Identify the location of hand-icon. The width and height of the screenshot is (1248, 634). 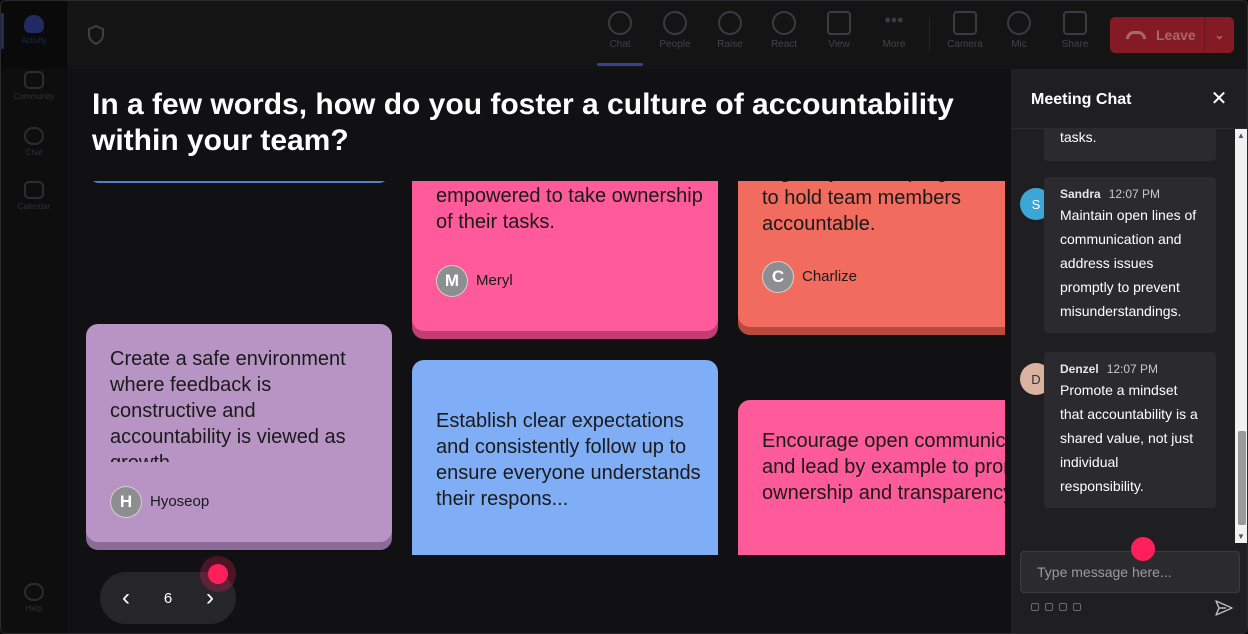
(730, 23).